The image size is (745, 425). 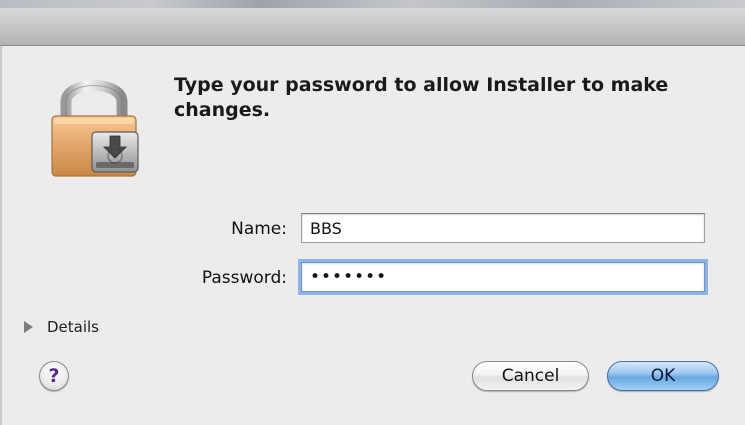 What do you see at coordinates (28, 327) in the screenshot?
I see `disclosure-triangle-icon` at bounding box center [28, 327].